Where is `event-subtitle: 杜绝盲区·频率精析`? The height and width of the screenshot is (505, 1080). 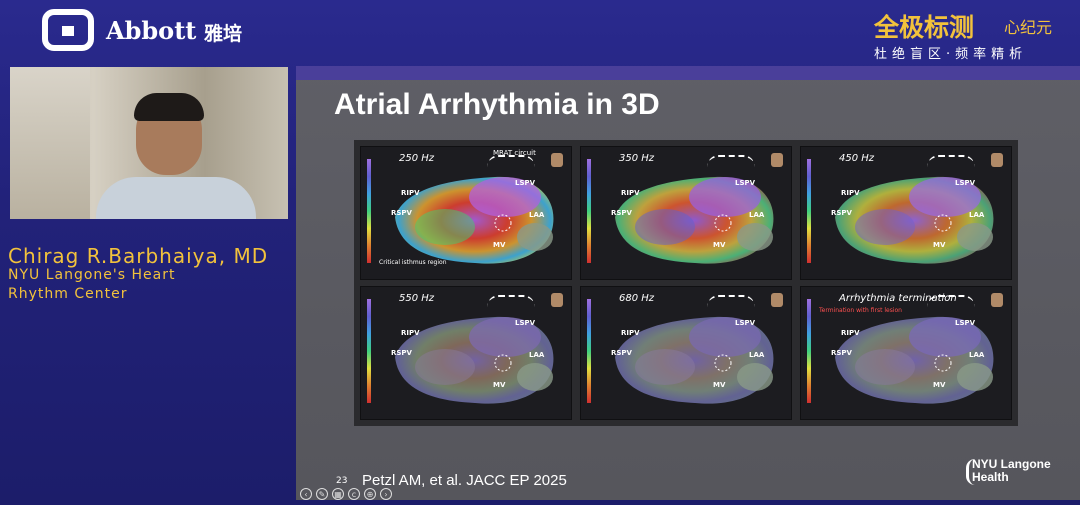 event-subtitle: 杜绝盲区·频率精析 is located at coordinates (951, 54).